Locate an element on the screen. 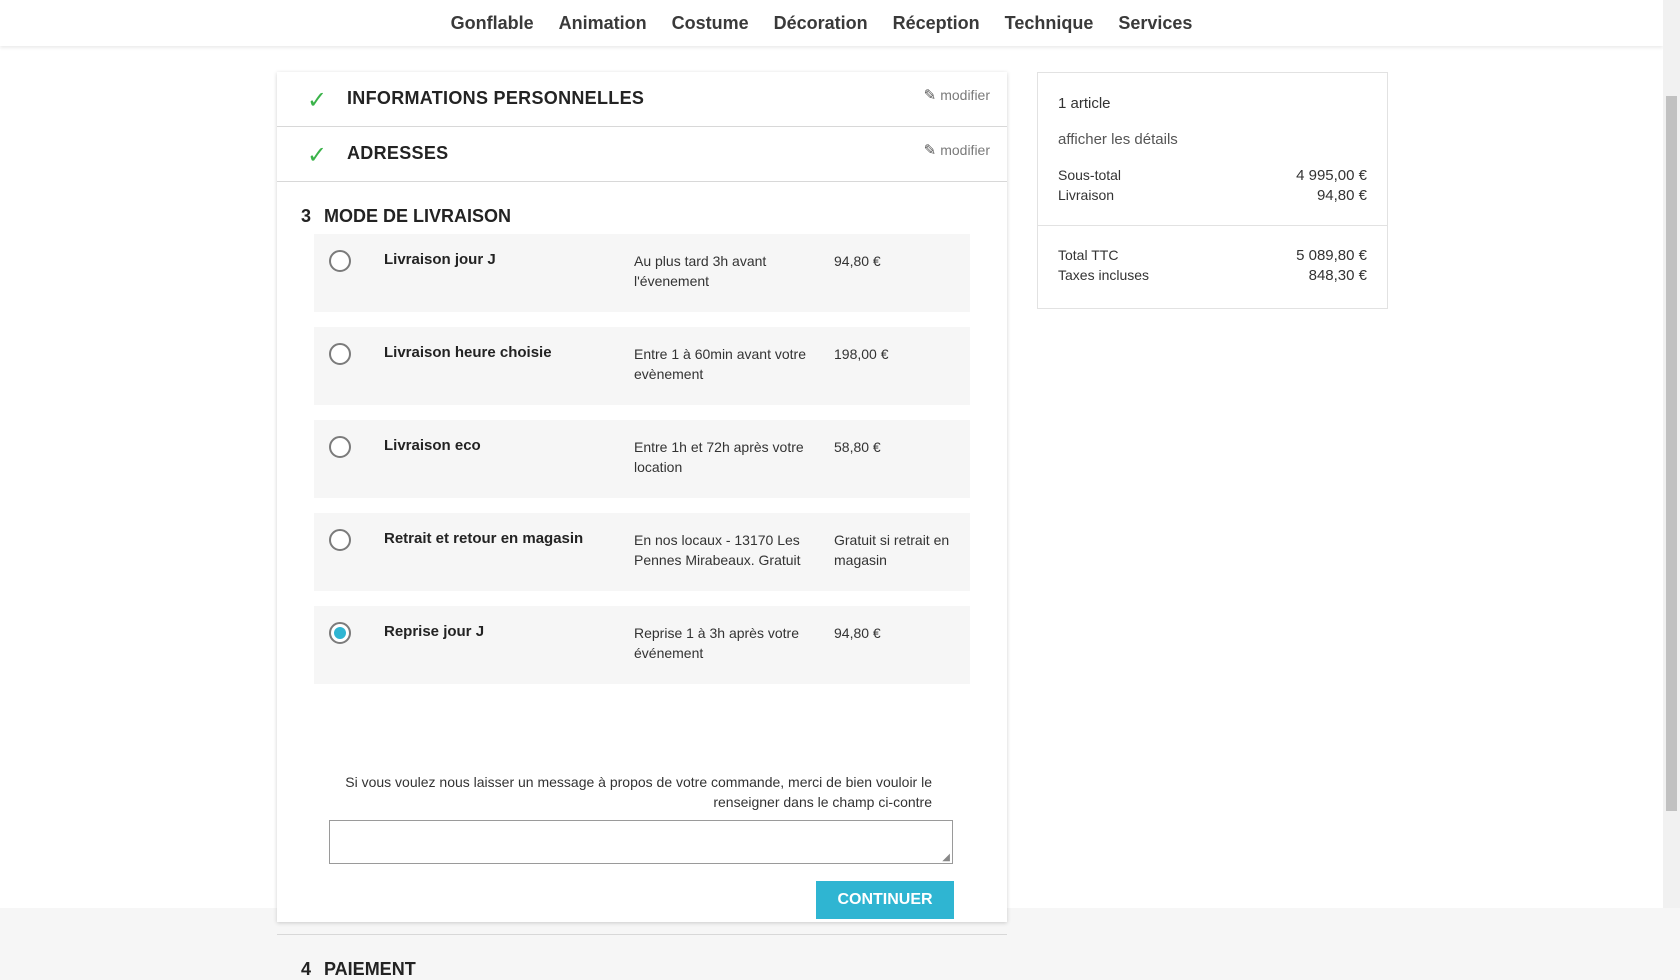 The width and height of the screenshot is (1680, 980). step-title: ADRESSES is located at coordinates (398, 153).